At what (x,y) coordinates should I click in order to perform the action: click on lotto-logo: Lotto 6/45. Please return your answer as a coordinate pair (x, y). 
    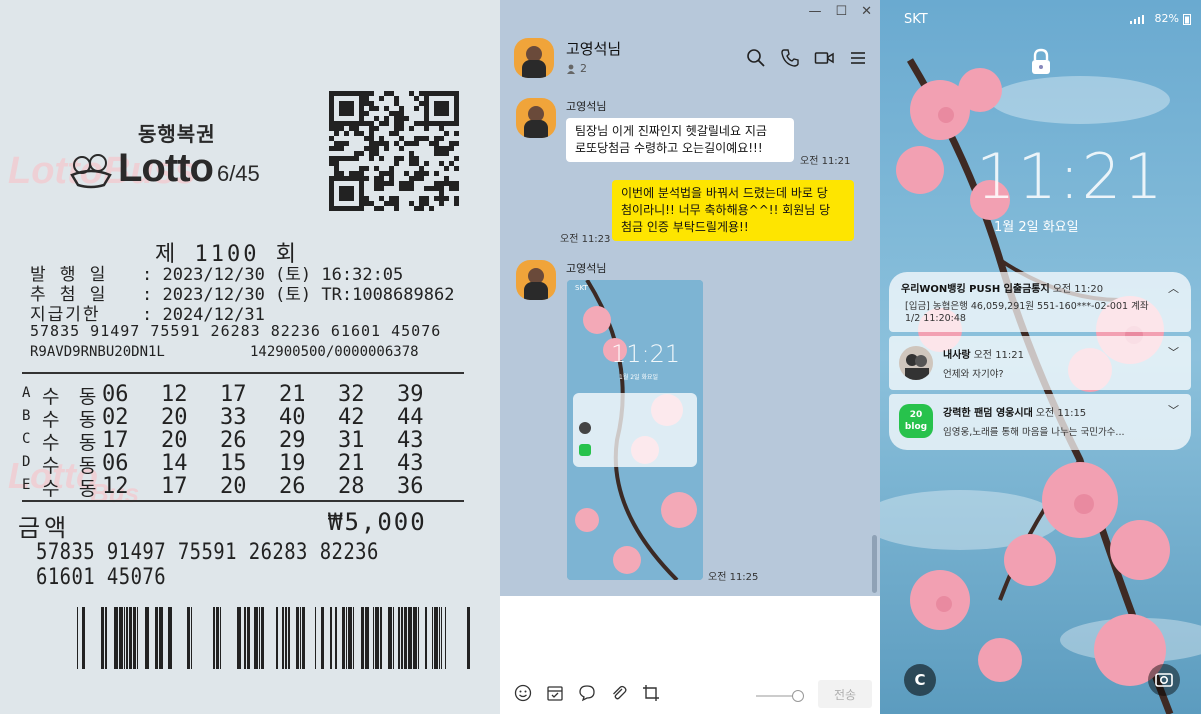
    Looking at the image, I should click on (164, 168).